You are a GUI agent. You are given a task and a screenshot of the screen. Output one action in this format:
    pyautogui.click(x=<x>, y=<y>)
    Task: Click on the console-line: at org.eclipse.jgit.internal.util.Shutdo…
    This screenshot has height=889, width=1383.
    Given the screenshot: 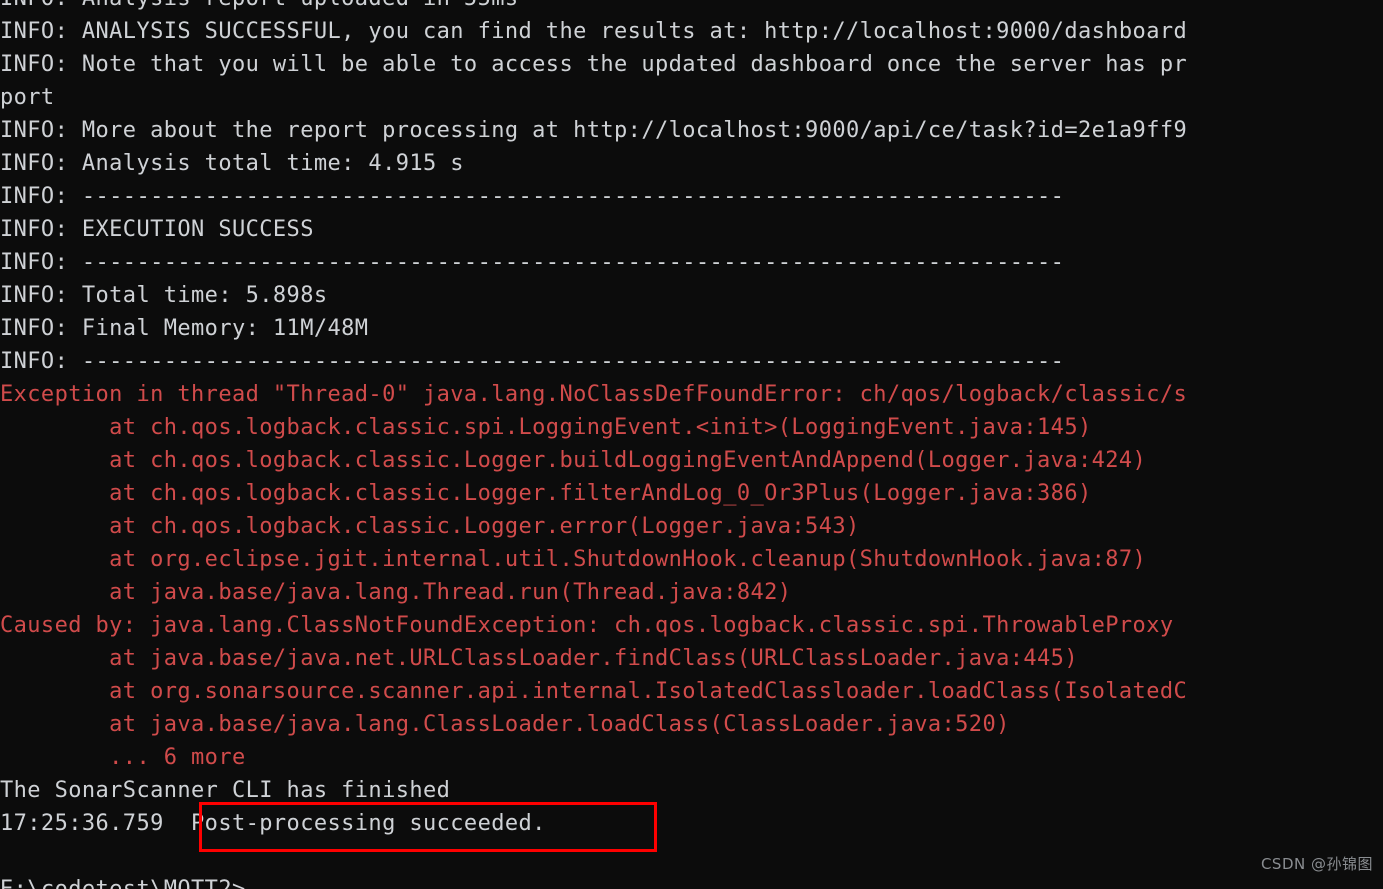 What is the action you would take?
    pyautogui.click(x=573, y=559)
    